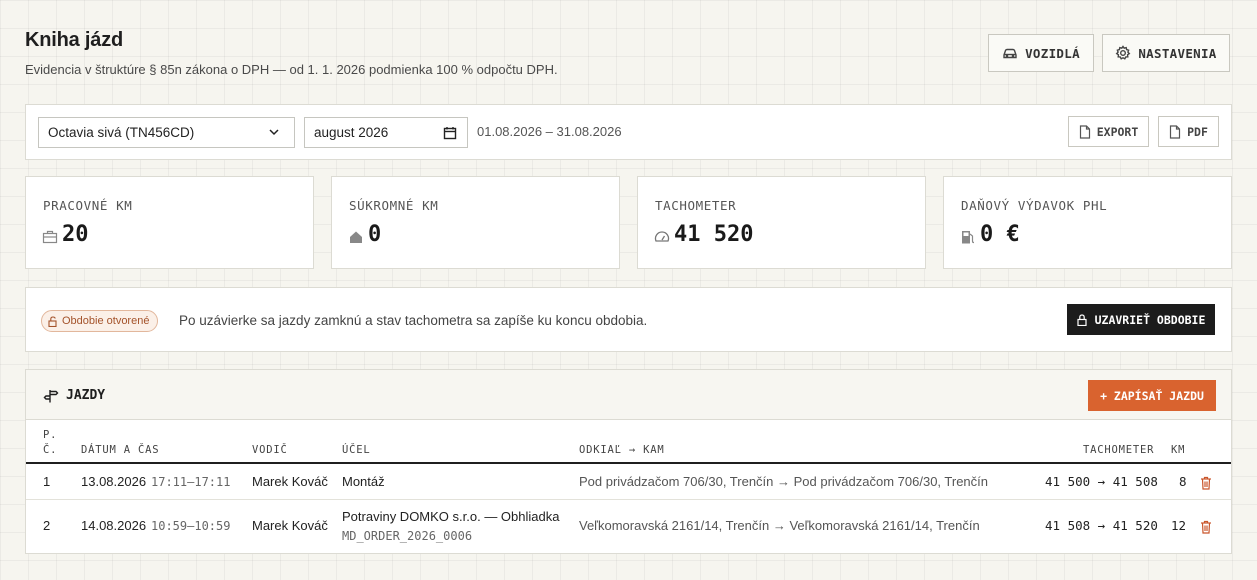  I want to click on col-header-no: P., so click(50, 435).